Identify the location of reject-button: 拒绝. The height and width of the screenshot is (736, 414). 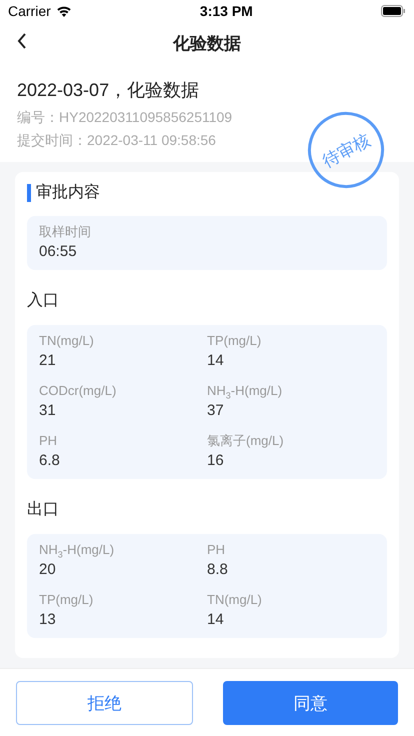
(104, 703).